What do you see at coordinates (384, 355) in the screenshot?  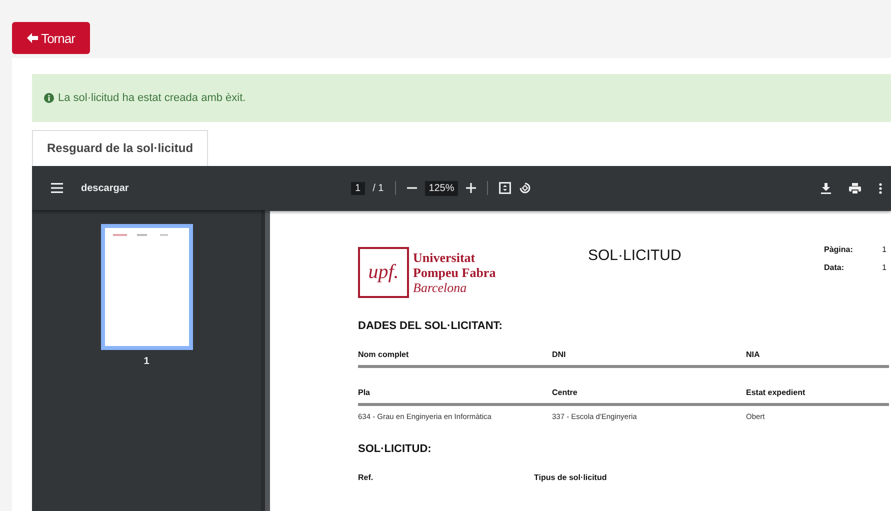 I see `column-header: Nom complet` at bounding box center [384, 355].